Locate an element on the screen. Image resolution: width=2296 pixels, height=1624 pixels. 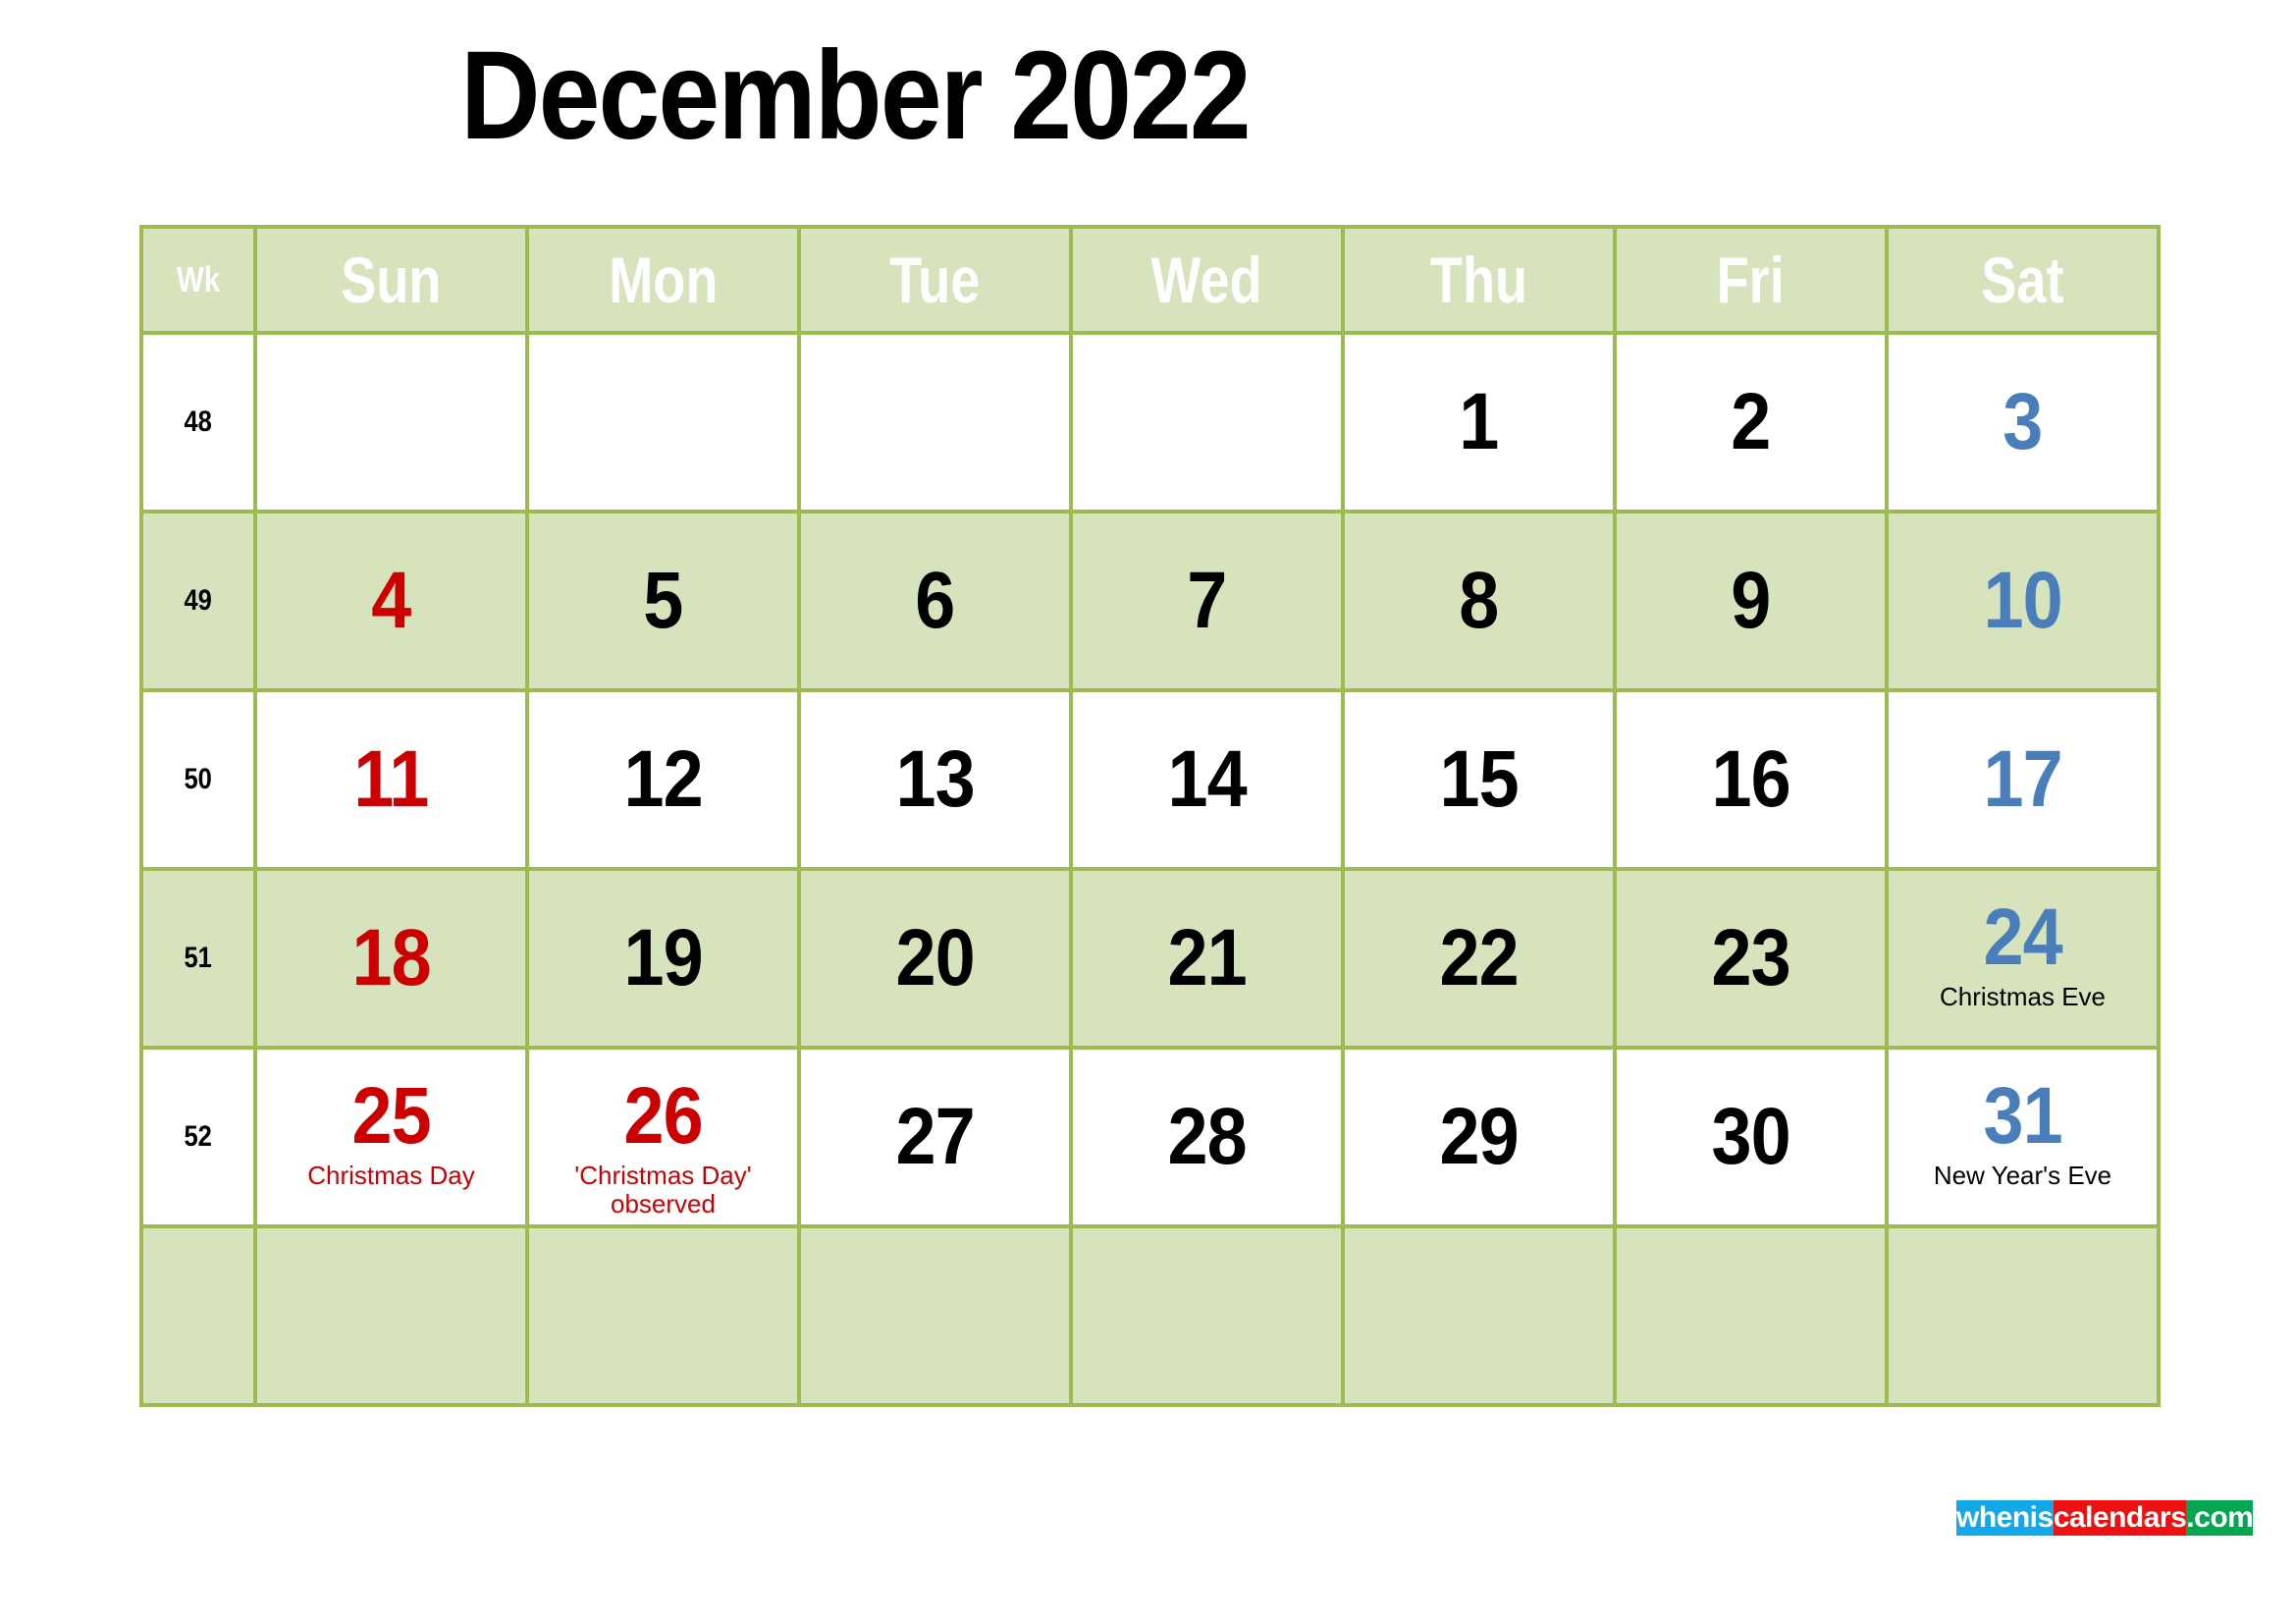
calendar-day-cell: 27 is located at coordinates (935, 1137).